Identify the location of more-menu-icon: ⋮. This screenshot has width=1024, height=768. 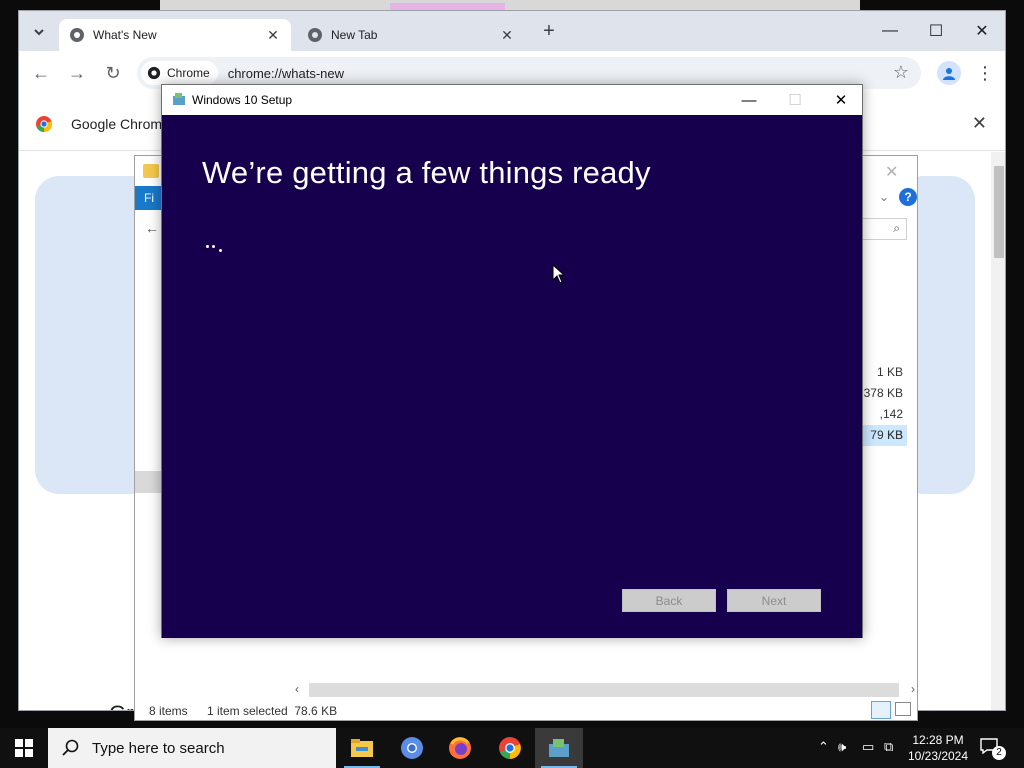
(985, 73).